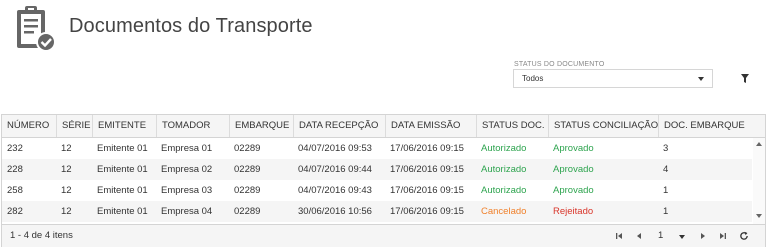 The width and height of the screenshot is (767, 248). I want to click on vertical-scrollbar, so click(759, 181).